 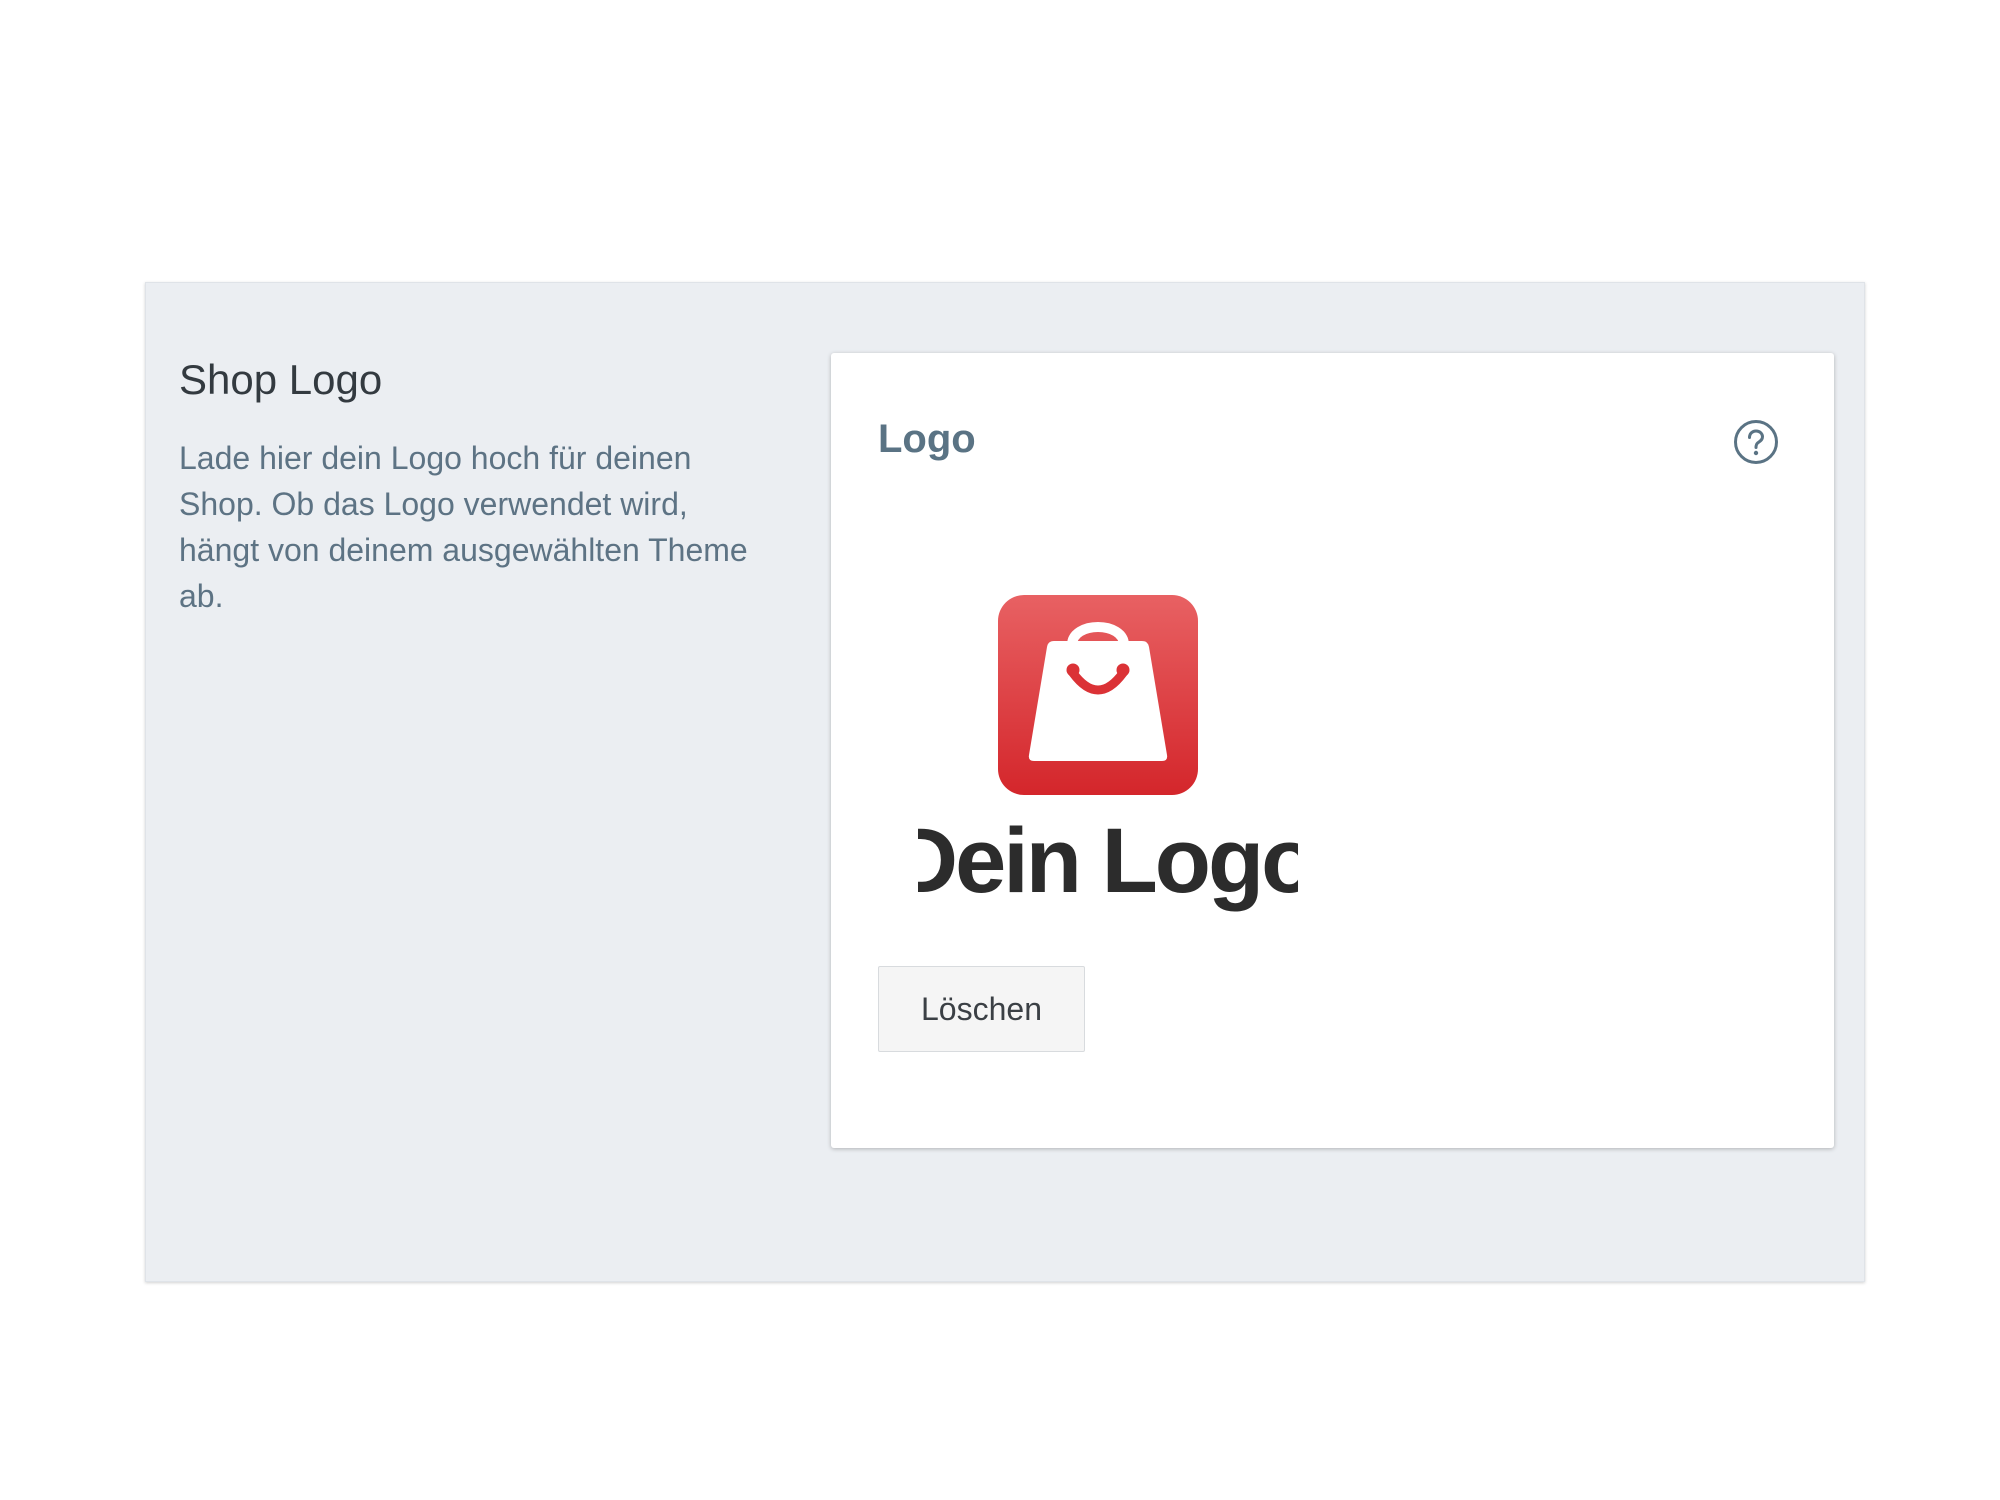 I want to click on logo-preview: Dein Logo, so click(x=1108, y=760).